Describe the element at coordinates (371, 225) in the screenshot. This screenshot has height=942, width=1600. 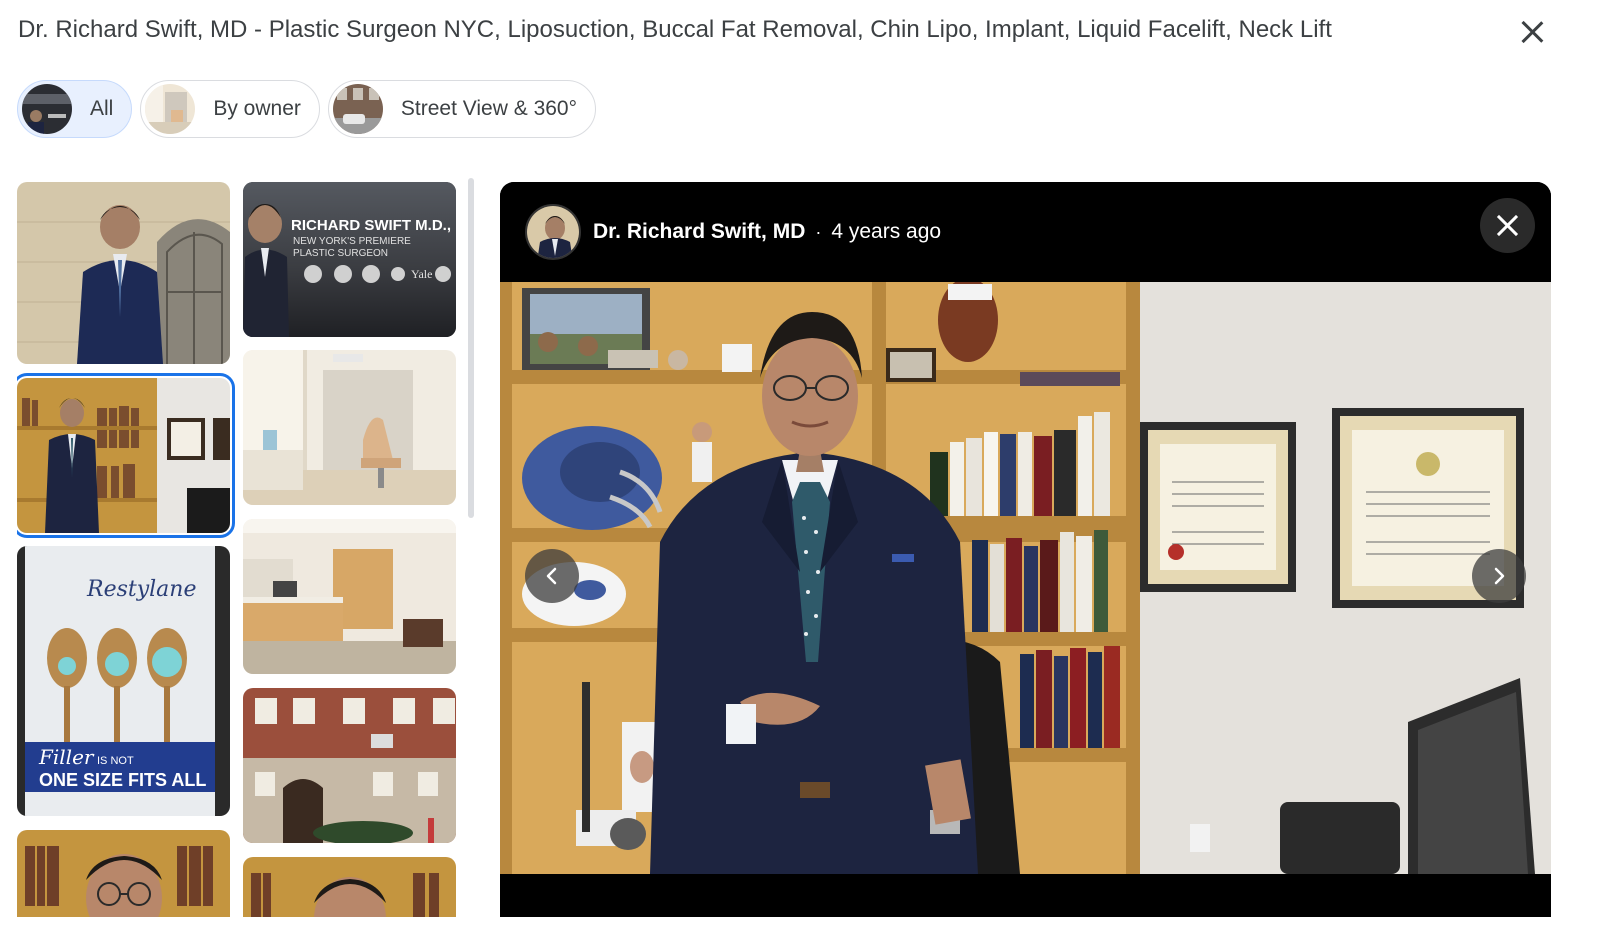
I see `banner-title: RICHARD SWIFT M.D.,` at that location.